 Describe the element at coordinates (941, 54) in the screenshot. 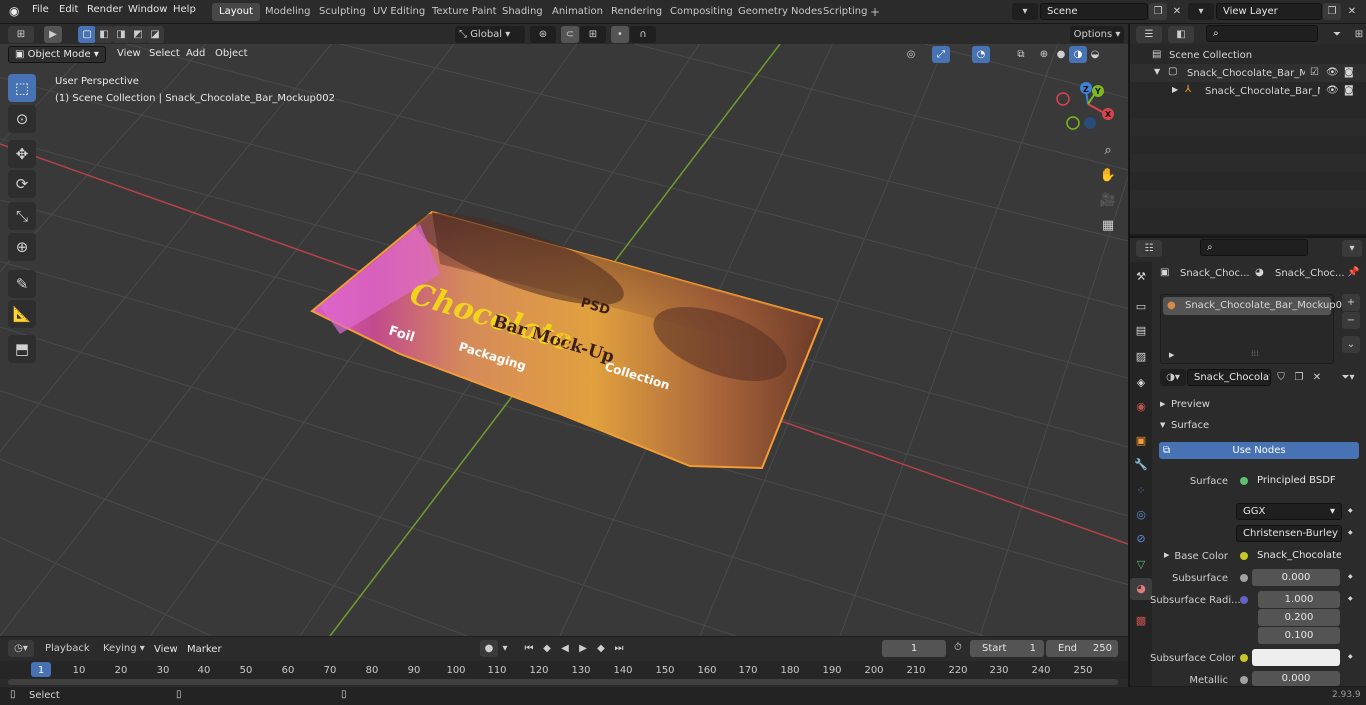

I see `gizmo-toggle-icon: ⤢` at that location.